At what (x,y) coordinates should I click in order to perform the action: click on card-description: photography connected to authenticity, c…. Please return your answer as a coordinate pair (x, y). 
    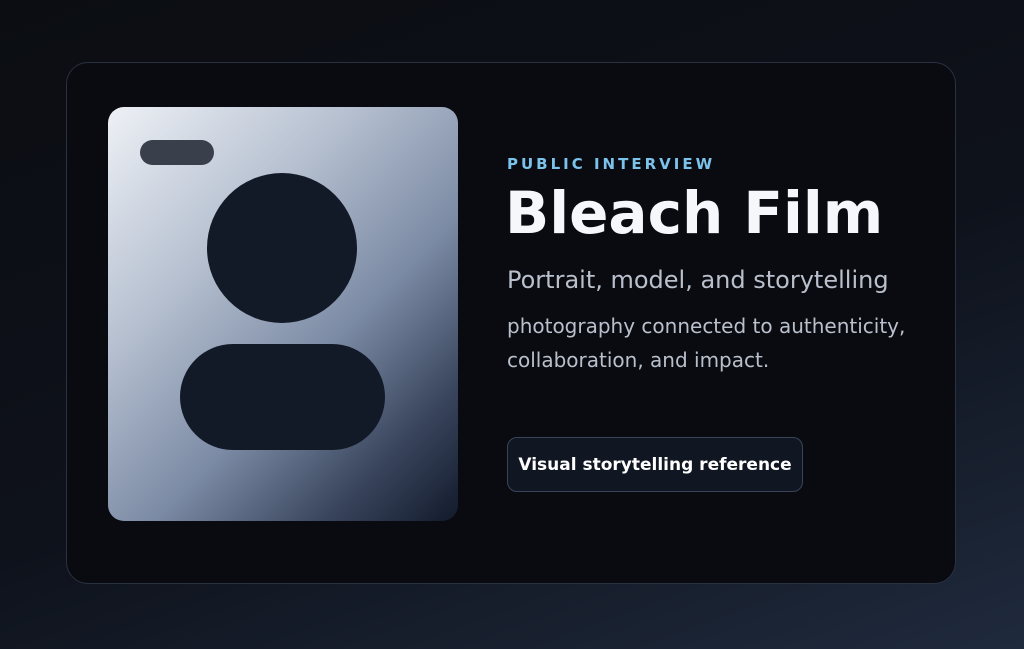
    Looking at the image, I should click on (706, 343).